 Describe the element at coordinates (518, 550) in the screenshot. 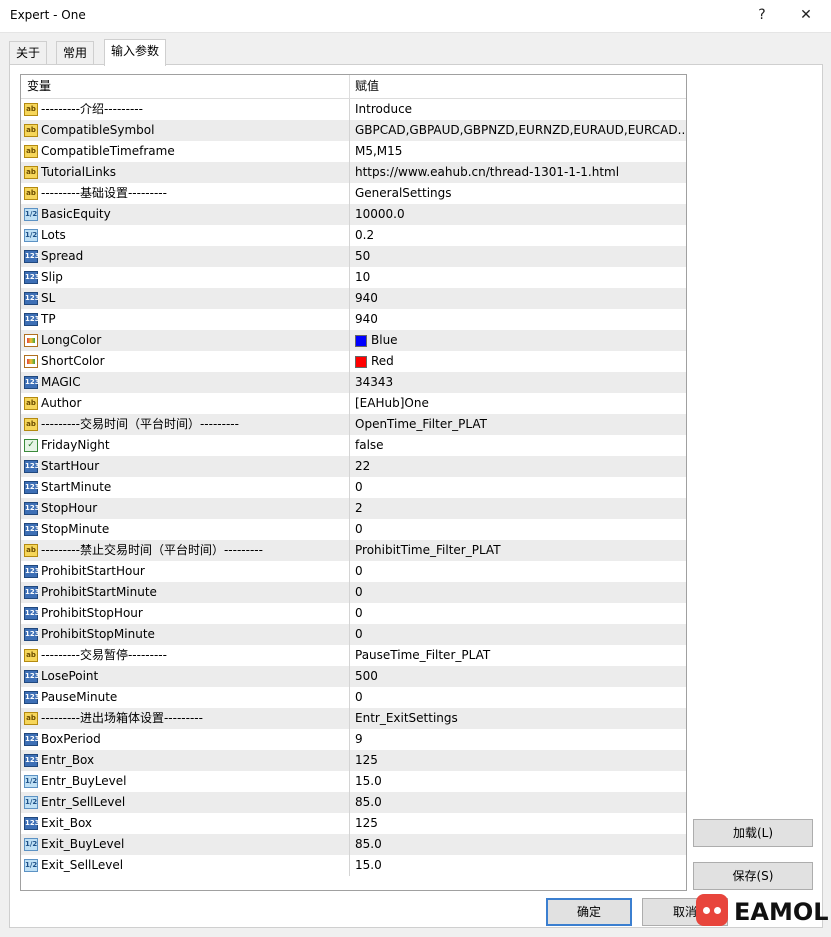

I see `param-value-cell: ProhibitTime_Filter_PLAT` at that location.